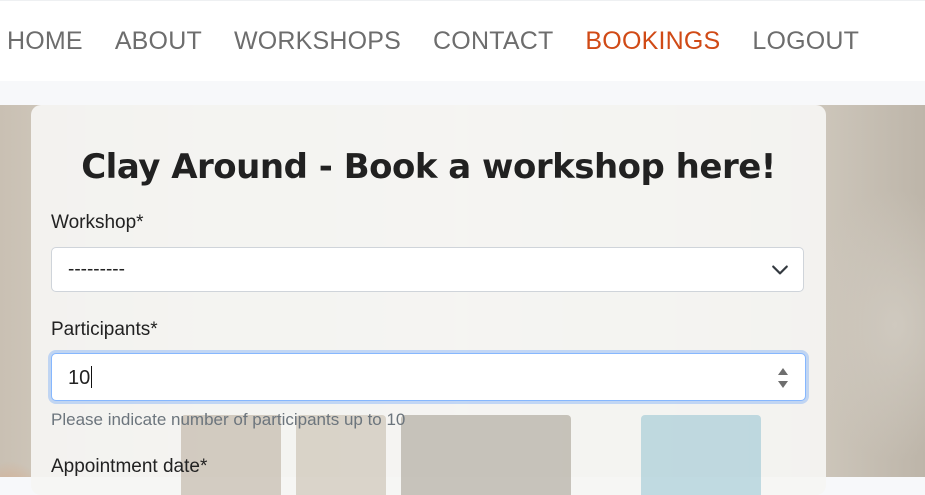 The height and width of the screenshot is (495, 925). What do you see at coordinates (92, 377) in the screenshot?
I see `text-caret` at bounding box center [92, 377].